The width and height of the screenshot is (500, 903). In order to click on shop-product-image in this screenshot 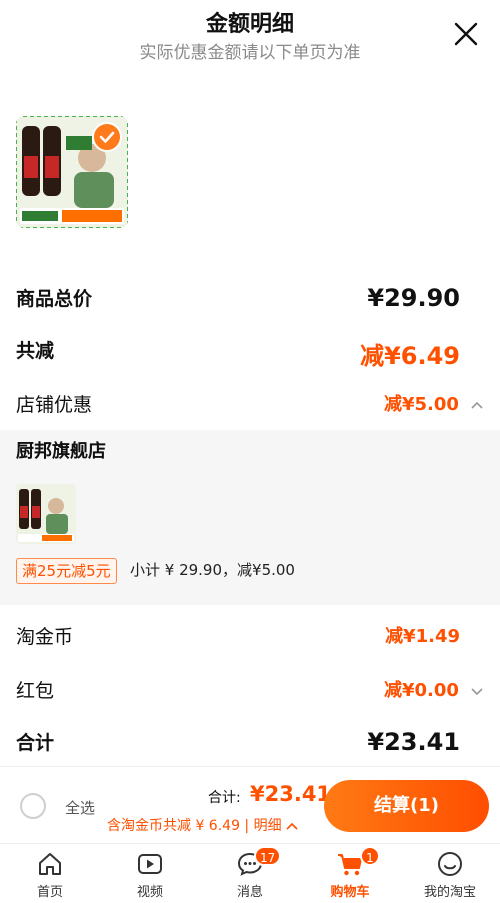, I will do `click(46, 514)`.